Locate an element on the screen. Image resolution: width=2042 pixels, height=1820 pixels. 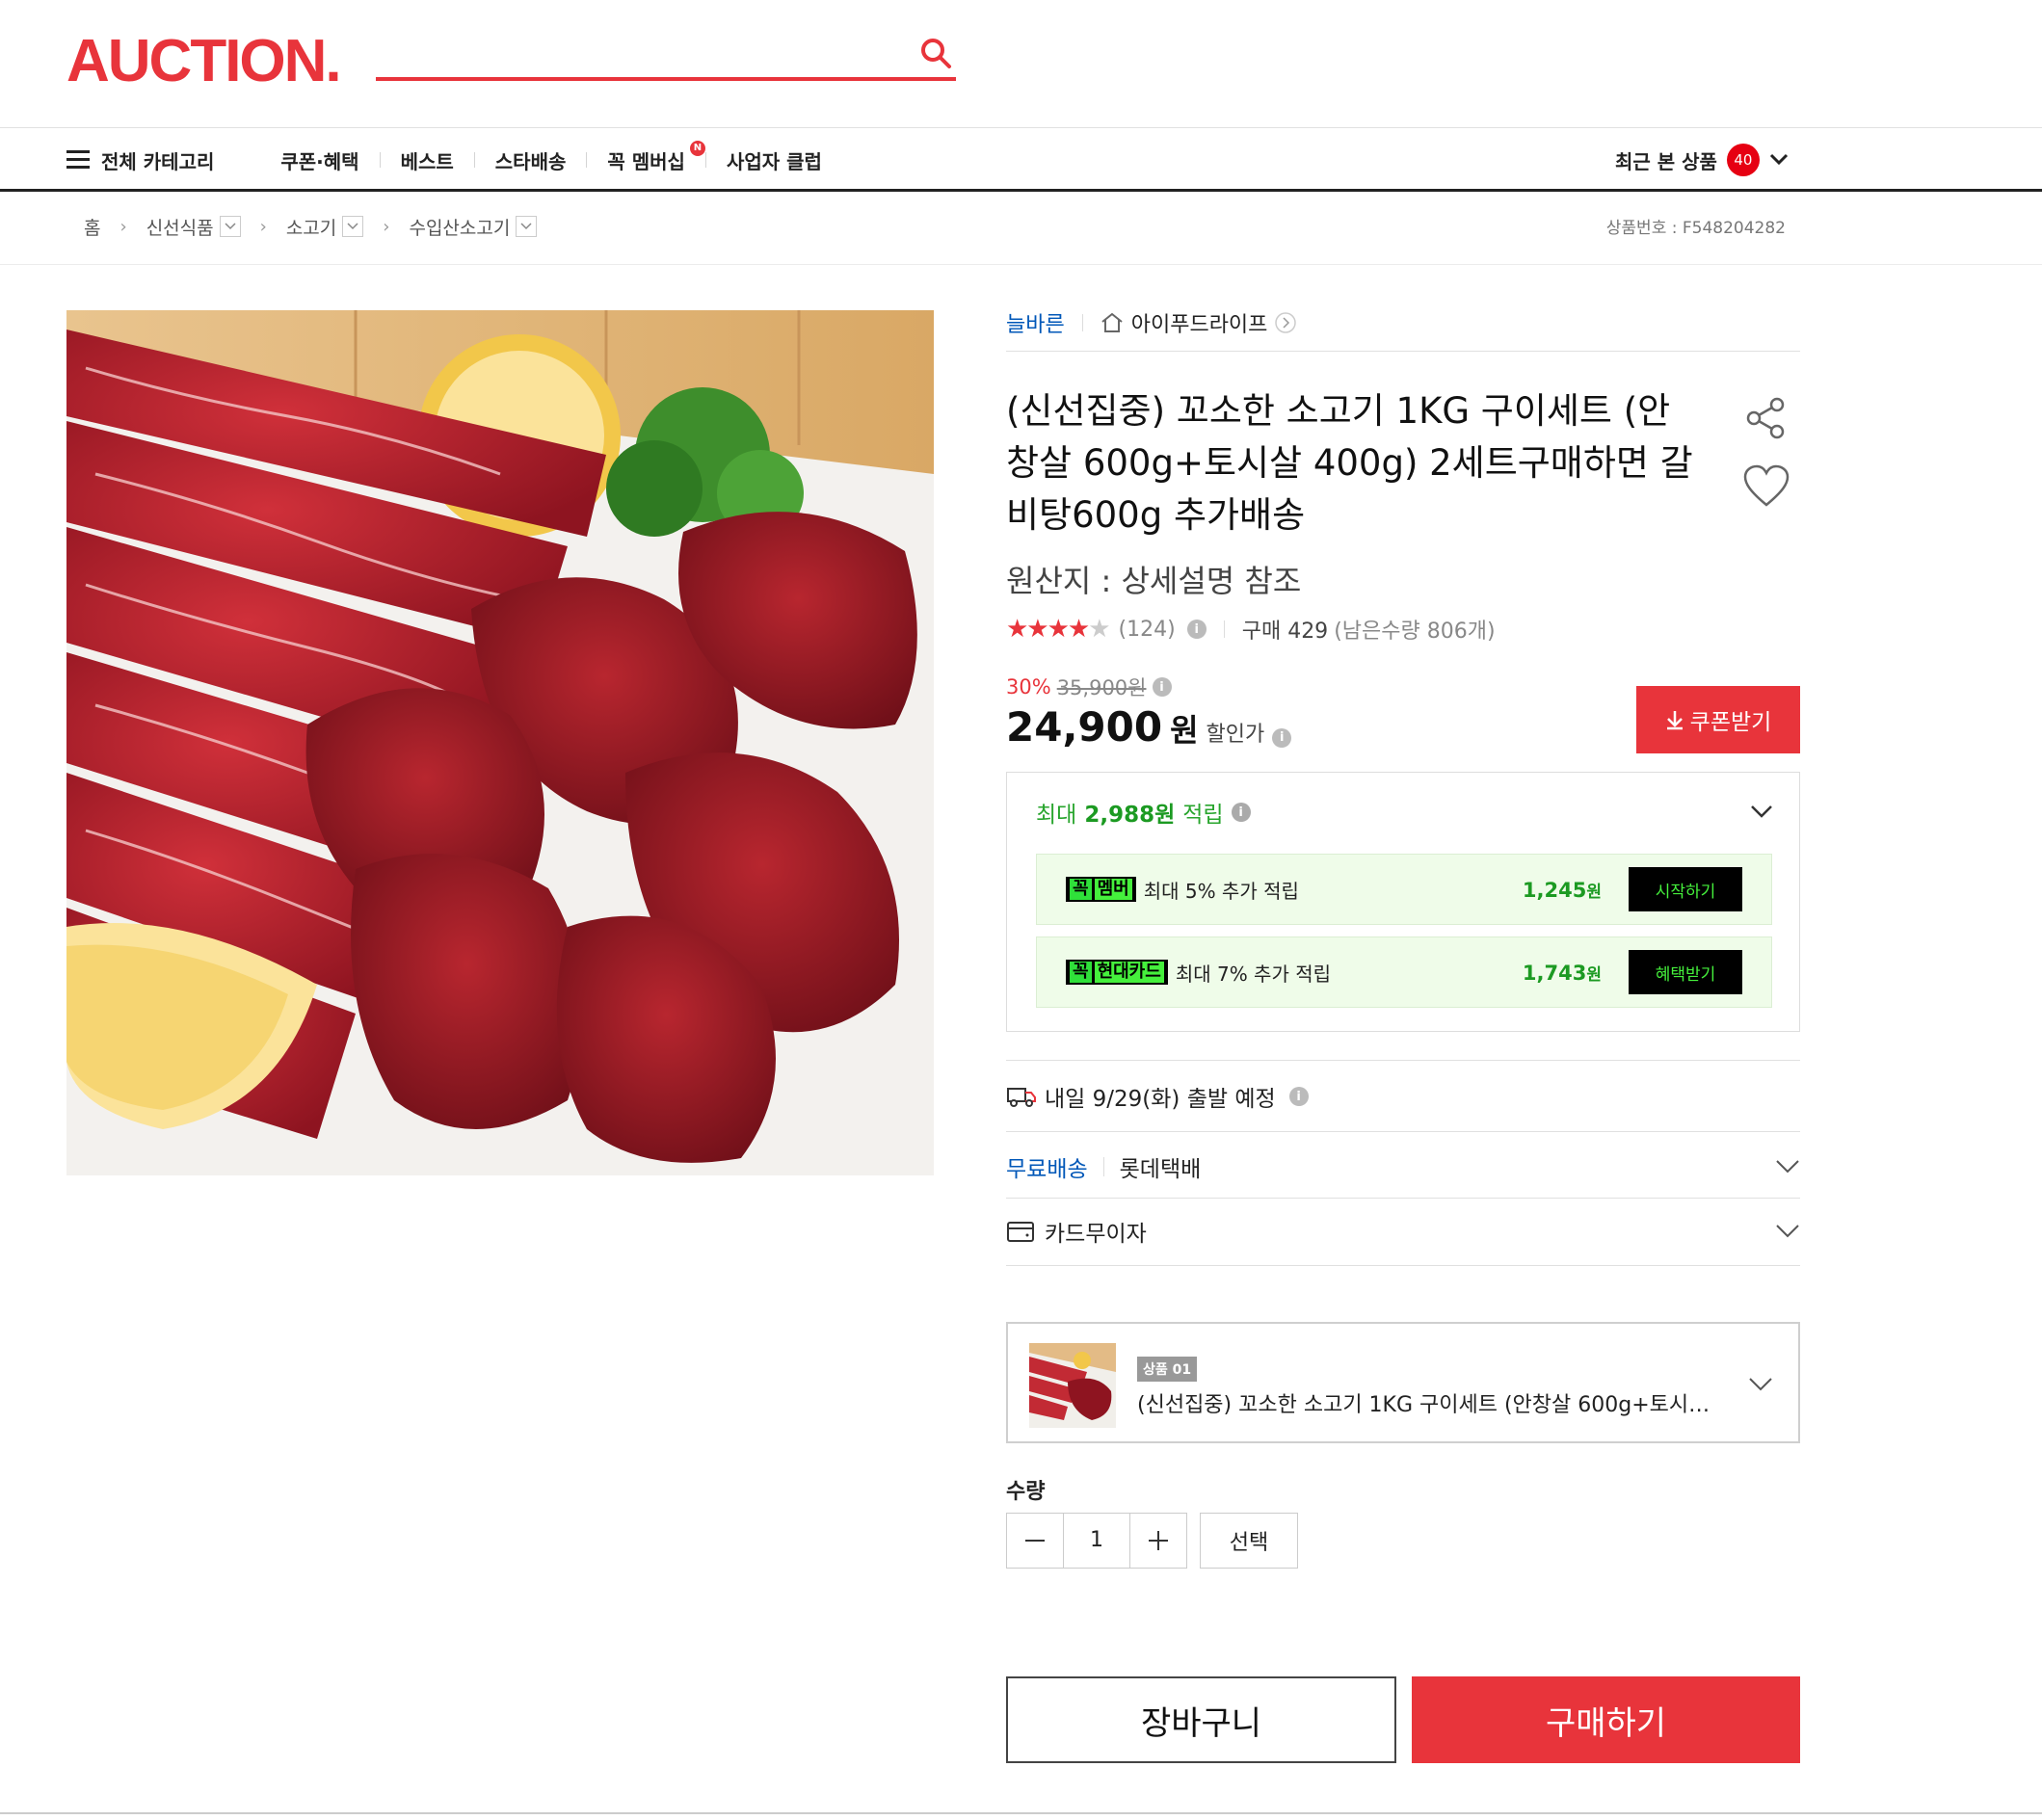
coupon-download-button: 쿠폰받기 is located at coordinates (1718, 719).